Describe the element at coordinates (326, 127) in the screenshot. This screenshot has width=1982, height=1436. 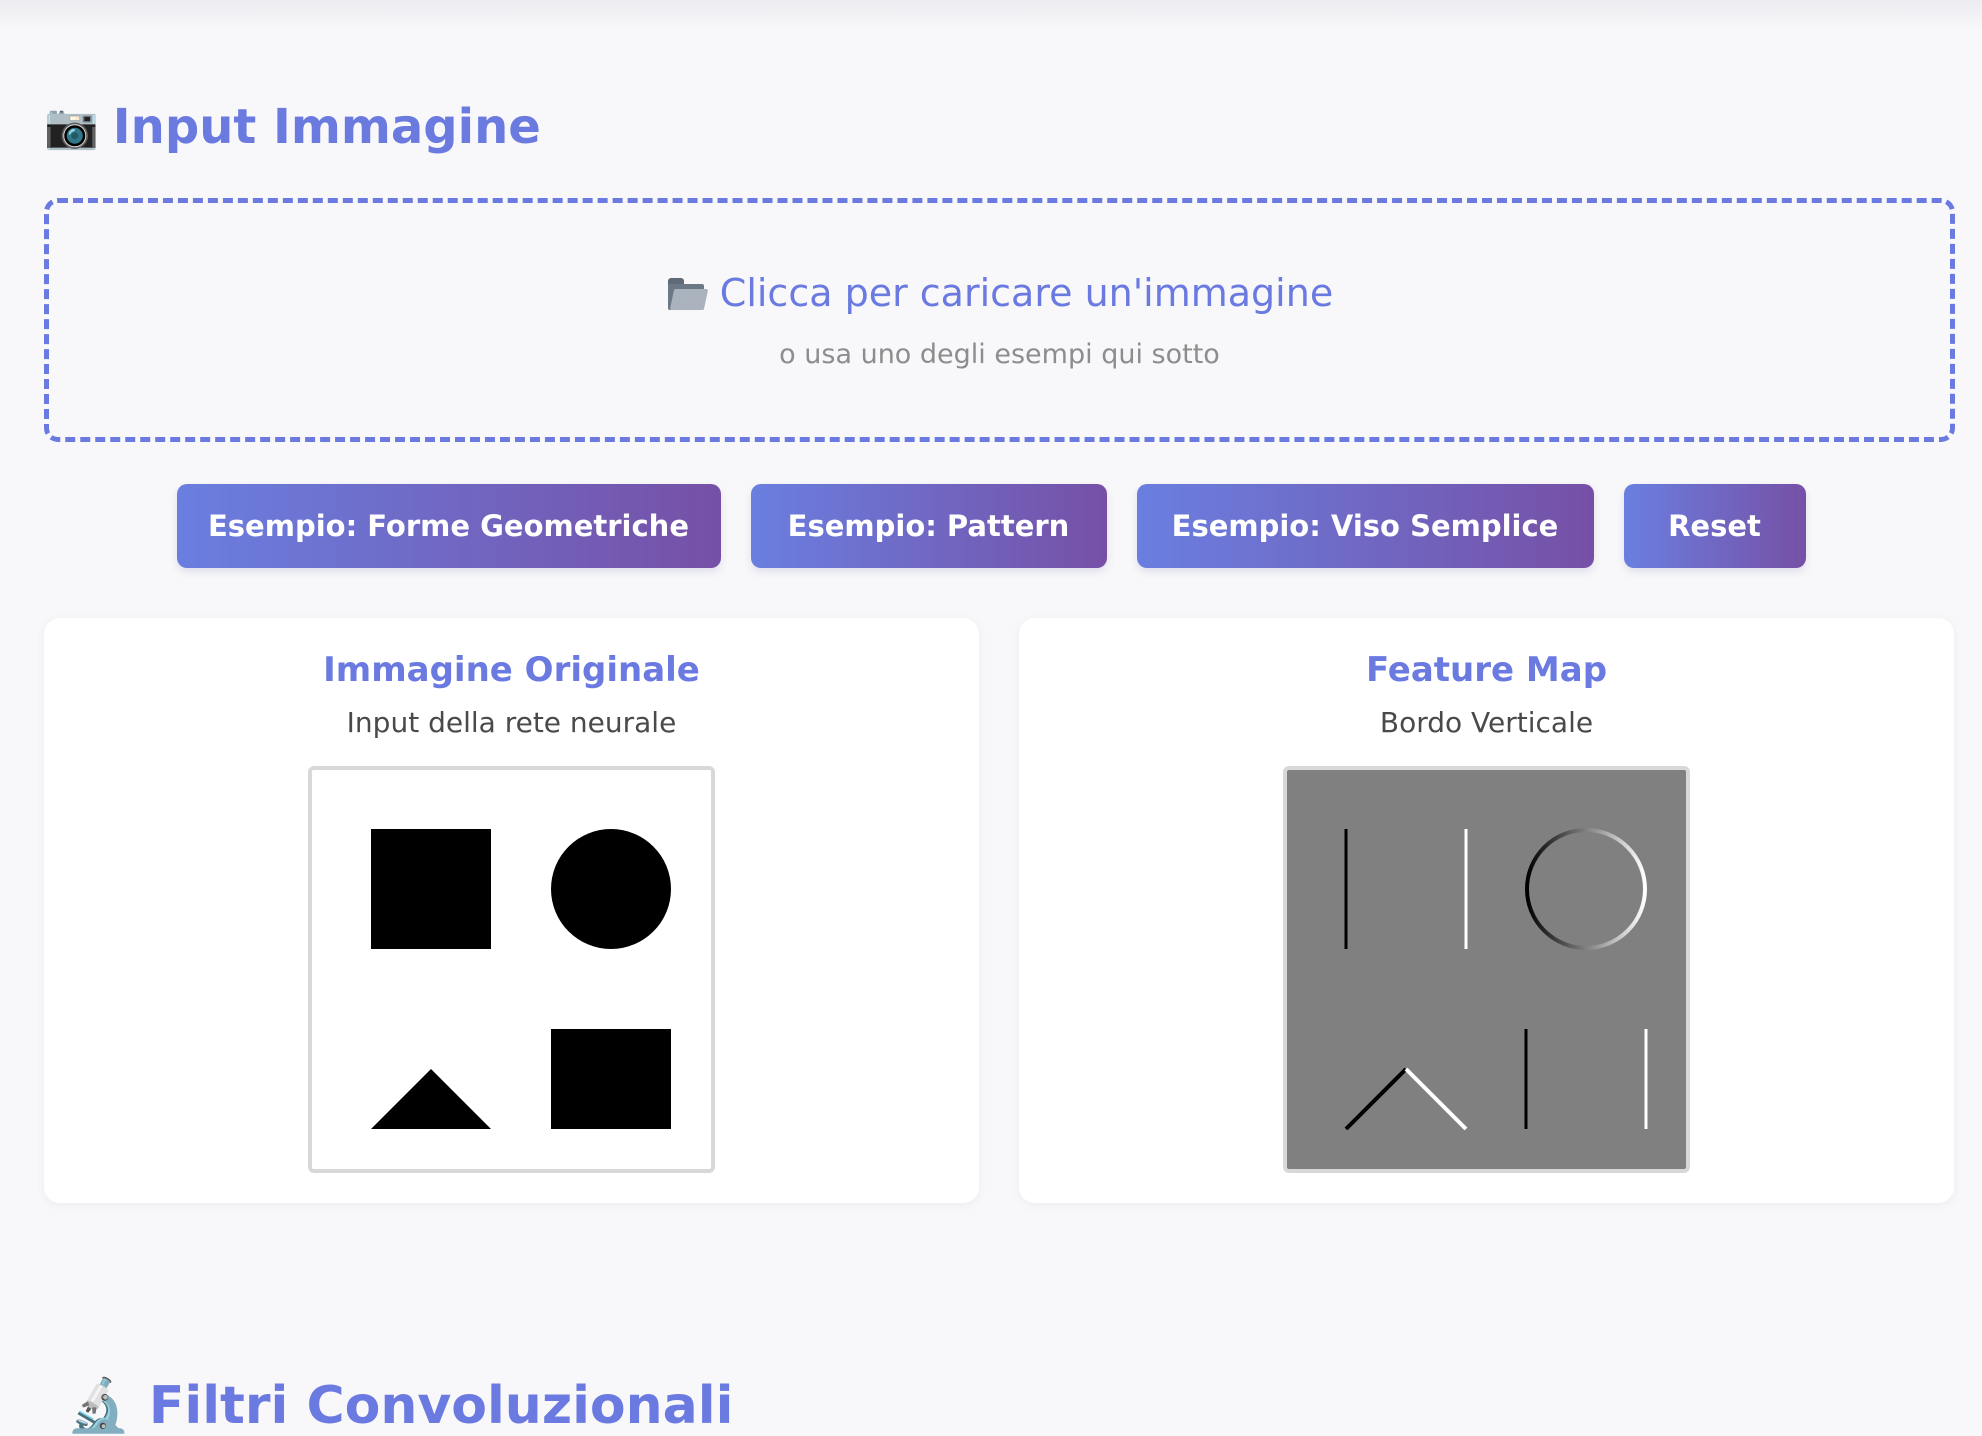
I see `section-title-text: Input Immagine` at that location.